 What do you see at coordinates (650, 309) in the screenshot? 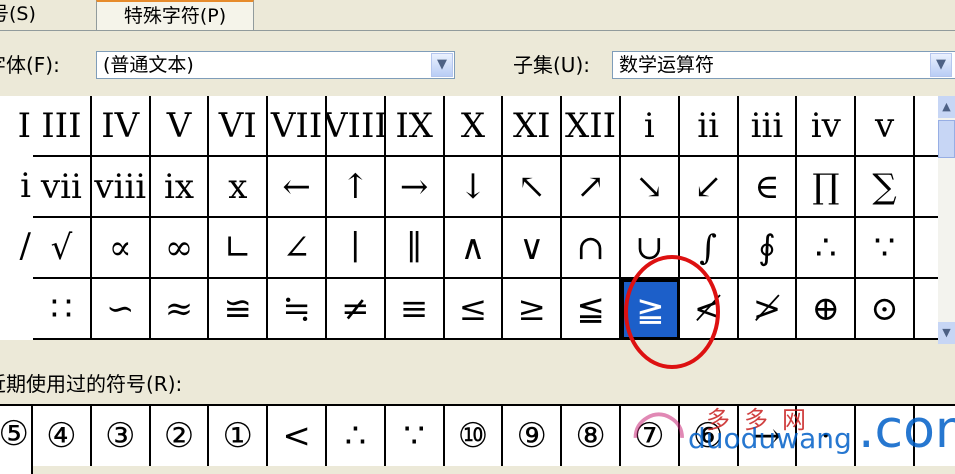
I see `symbol-cell: ≧` at bounding box center [650, 309].